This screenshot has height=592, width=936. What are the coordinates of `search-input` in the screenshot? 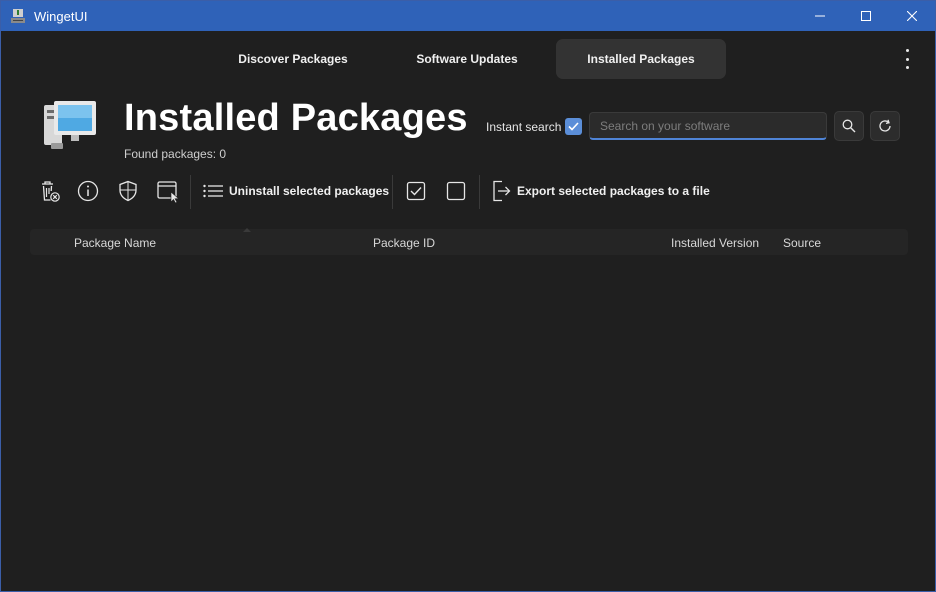 It's located at (708, 126).